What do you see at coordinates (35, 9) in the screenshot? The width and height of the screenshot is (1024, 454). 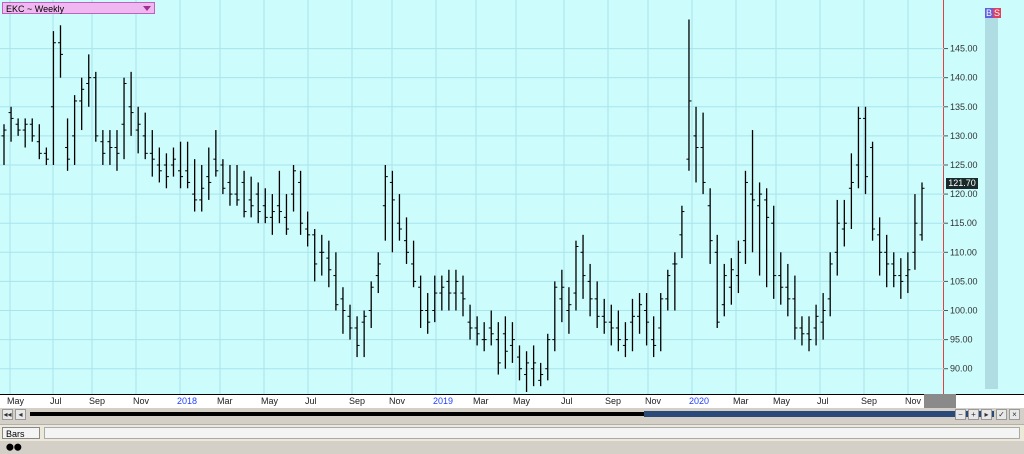 I see `symbol-title: EKC ~ Weekly` at bounding box center [35, 9].